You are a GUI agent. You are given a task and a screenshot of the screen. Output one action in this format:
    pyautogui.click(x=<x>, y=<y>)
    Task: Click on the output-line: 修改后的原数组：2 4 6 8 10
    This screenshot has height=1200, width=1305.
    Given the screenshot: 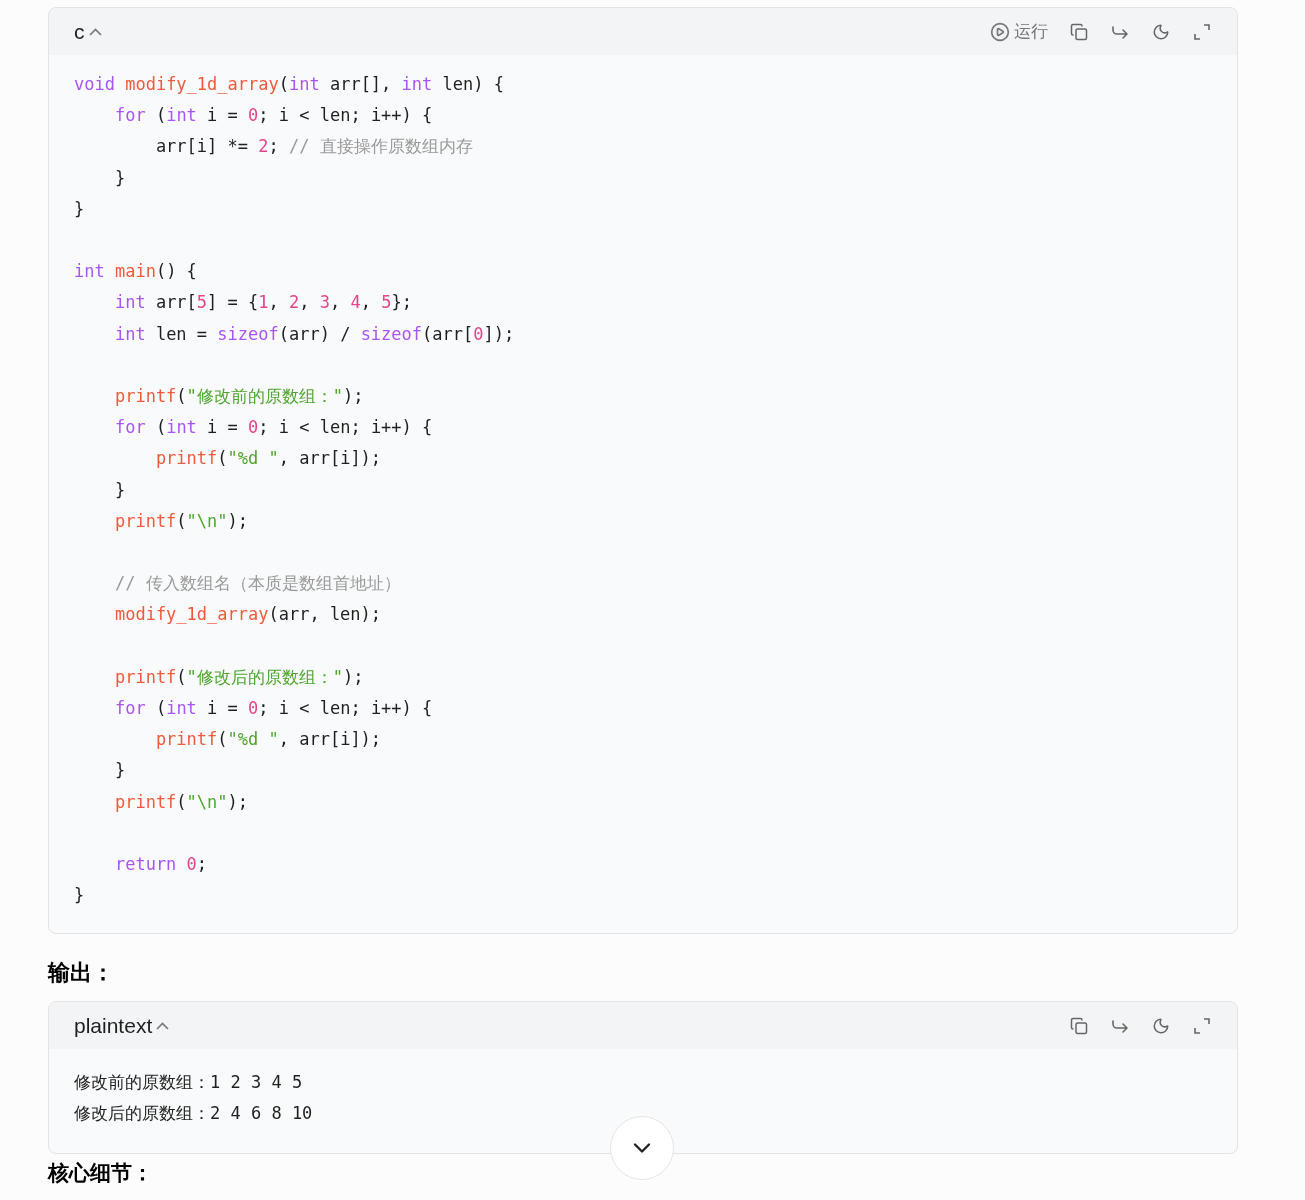 What is the action you would take?
    pyautogui.click(x=193, y=1114)
    